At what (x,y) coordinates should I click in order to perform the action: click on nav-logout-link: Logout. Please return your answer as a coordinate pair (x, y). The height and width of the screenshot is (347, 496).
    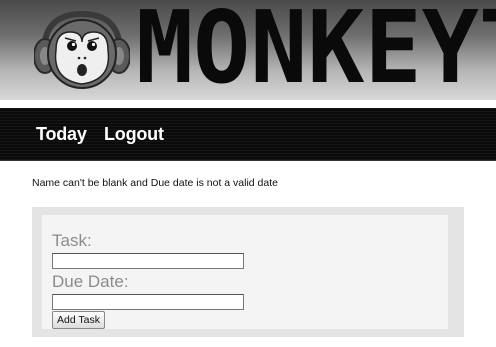
    Looking at the image, I should click on (134, 134).